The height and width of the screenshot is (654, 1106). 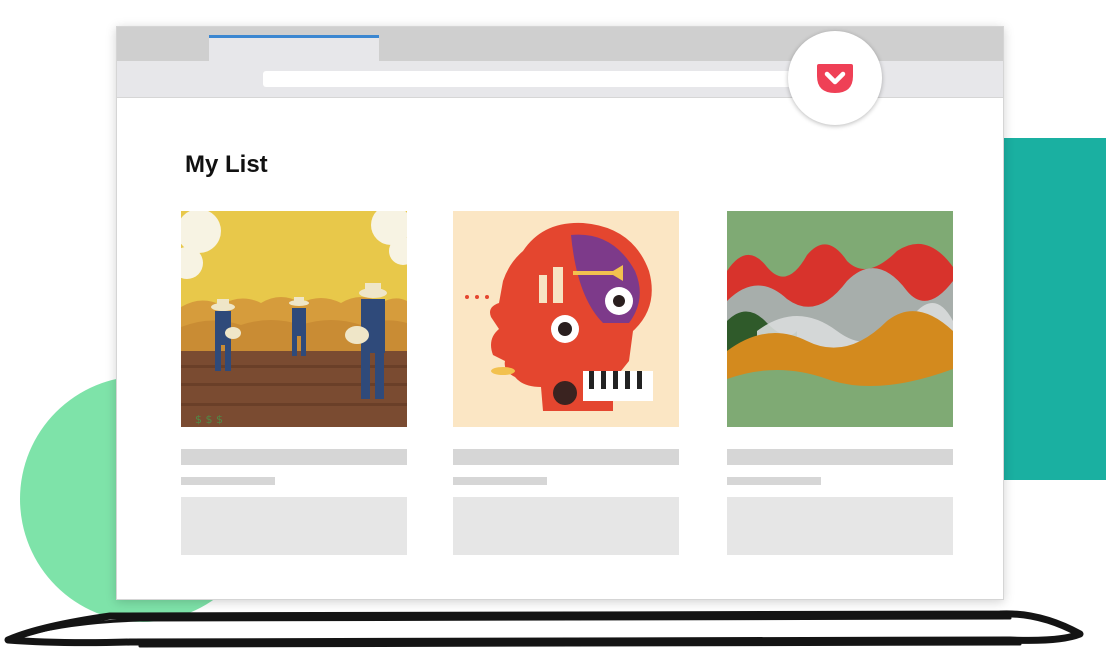 I want to click on farmers-illustration: $ $ $, so click(x=294, y=319).